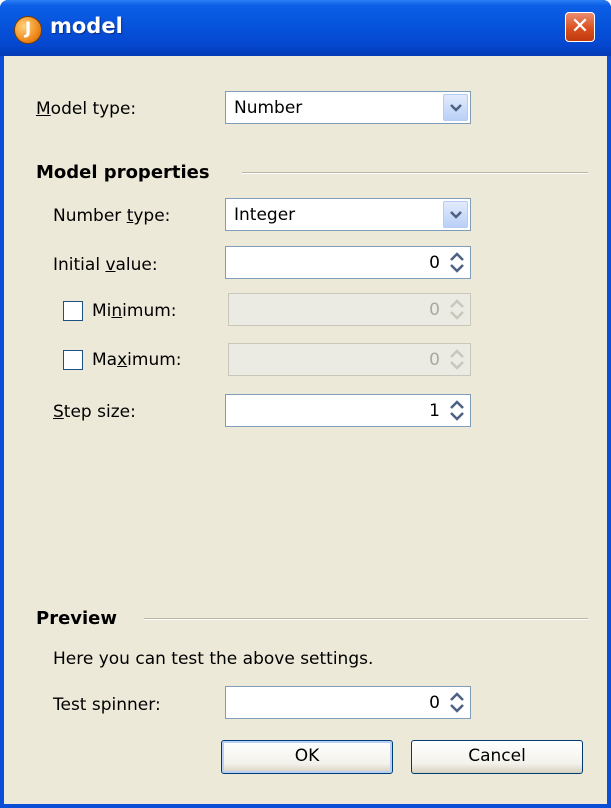  Describe the element at coordinates (307, 757) in the screenshot. I see `ok-button: OK` at that location.